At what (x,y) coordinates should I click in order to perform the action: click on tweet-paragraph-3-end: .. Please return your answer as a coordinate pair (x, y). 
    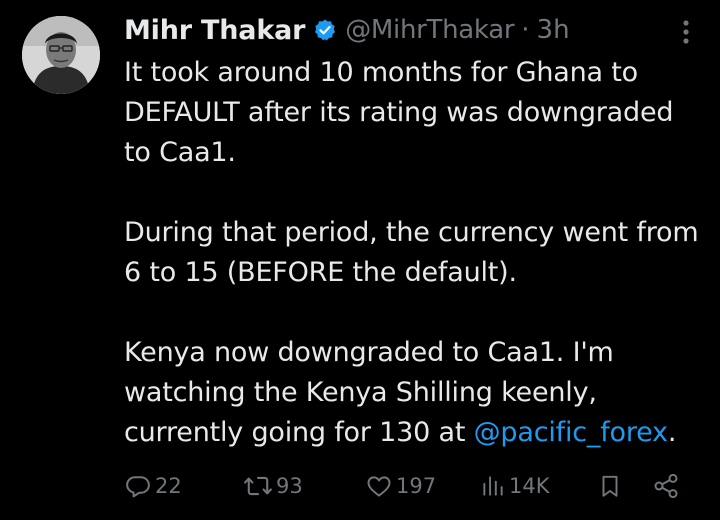
    Looking at the image, I should click on (672, 432).